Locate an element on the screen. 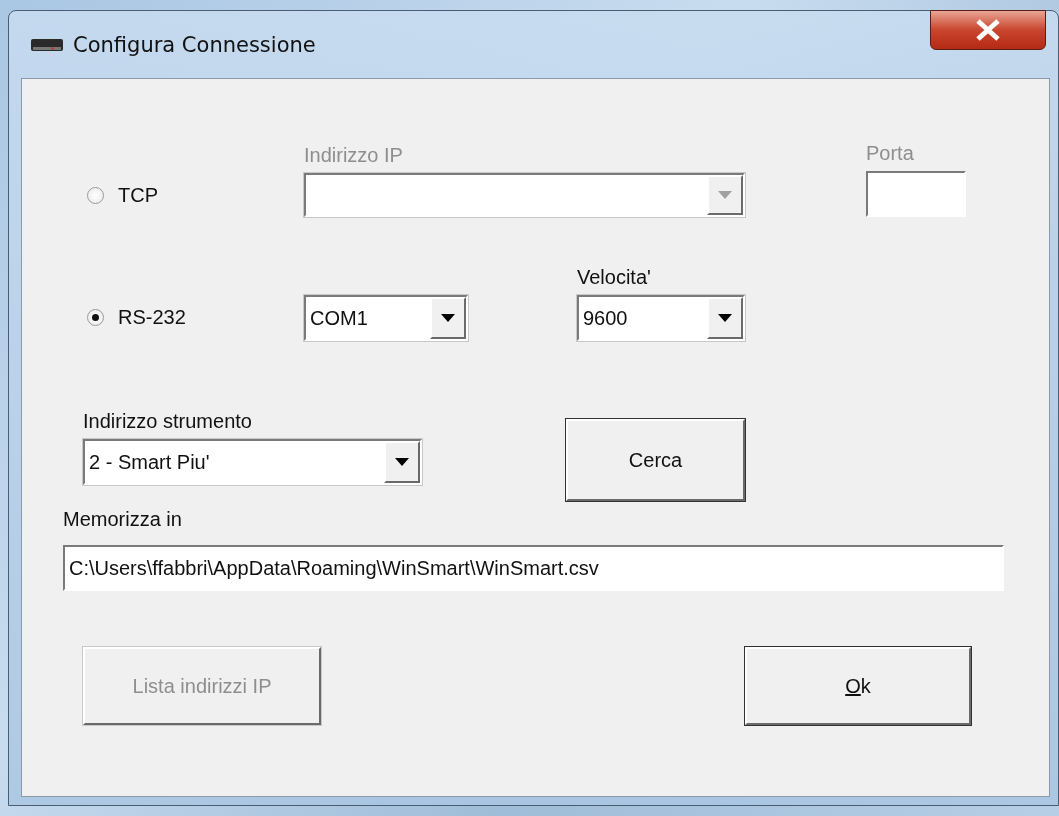 This screenshot has height=816, width=1059. ok-button: Ok is located at coordinates (858, 686).